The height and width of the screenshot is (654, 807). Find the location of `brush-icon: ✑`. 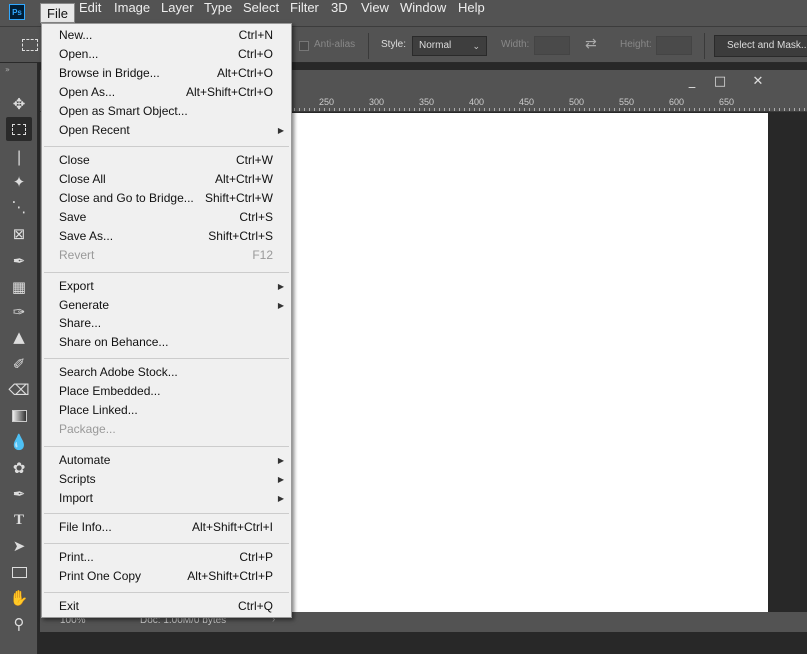

brush-icon: ✑ is located at coordinates (19, 312).